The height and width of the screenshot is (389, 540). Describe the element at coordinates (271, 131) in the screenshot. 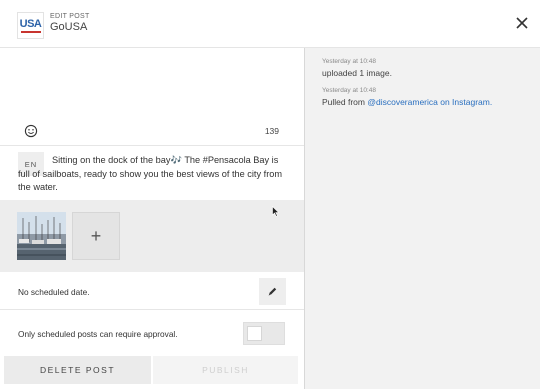

I see `character-count: 139` at that location.